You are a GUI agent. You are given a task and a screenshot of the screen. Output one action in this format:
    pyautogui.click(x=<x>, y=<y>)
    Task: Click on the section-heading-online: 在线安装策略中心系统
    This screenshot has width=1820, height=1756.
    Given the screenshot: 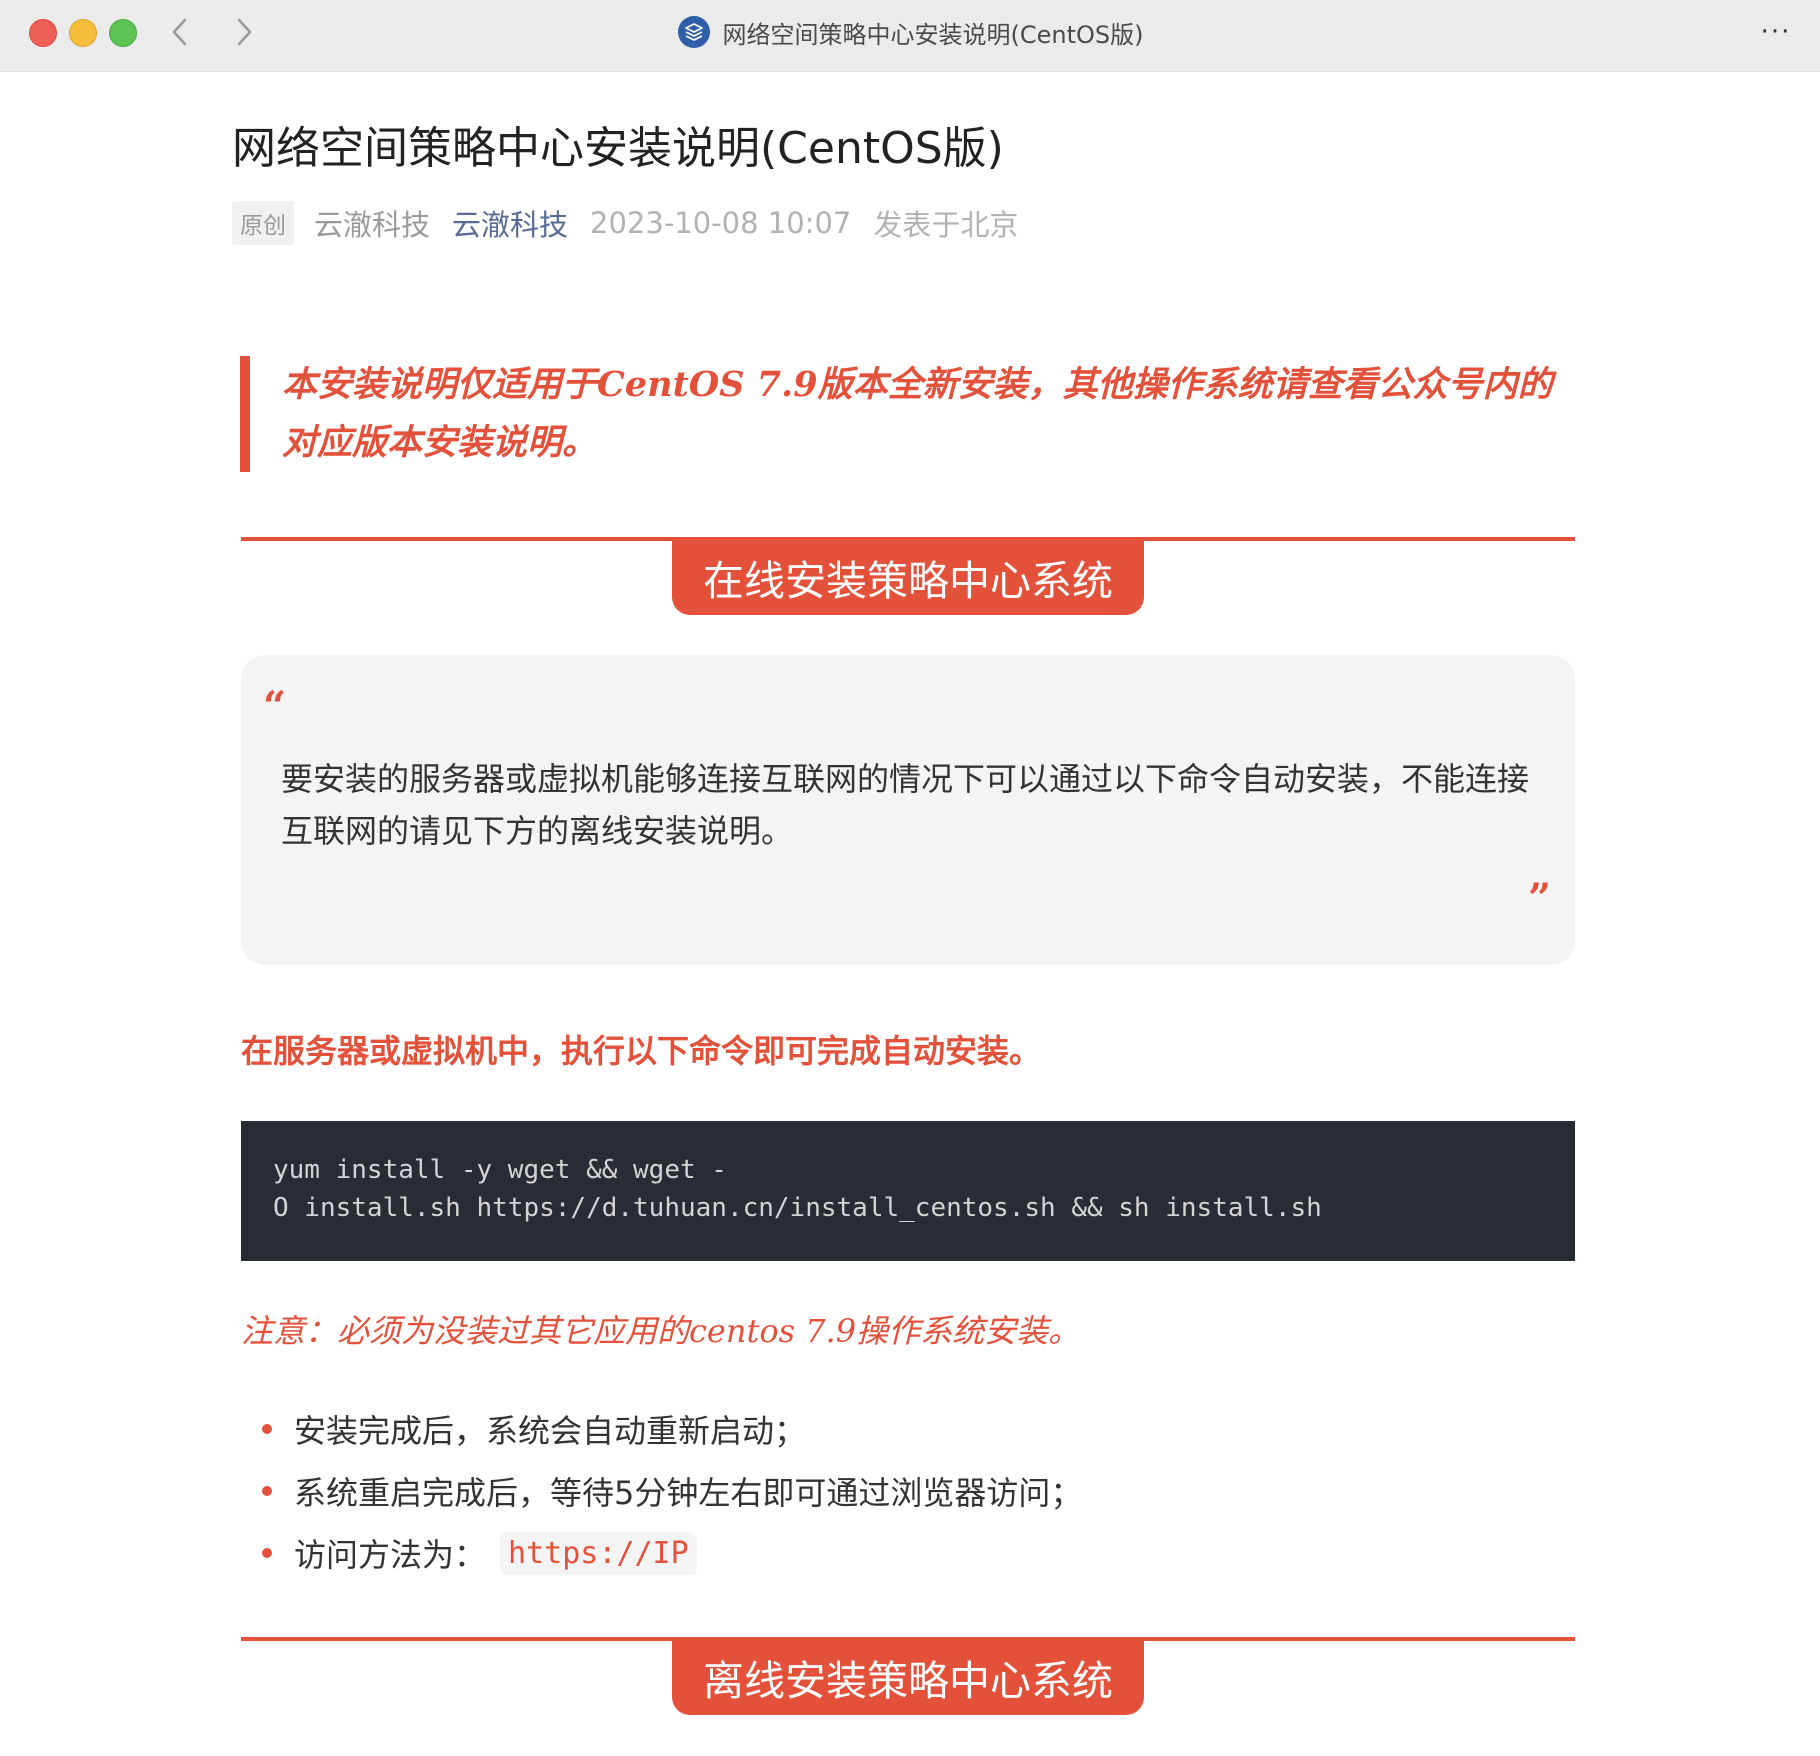 What is the action you would take?
    pyautogui.click(x=908, y=577)
    